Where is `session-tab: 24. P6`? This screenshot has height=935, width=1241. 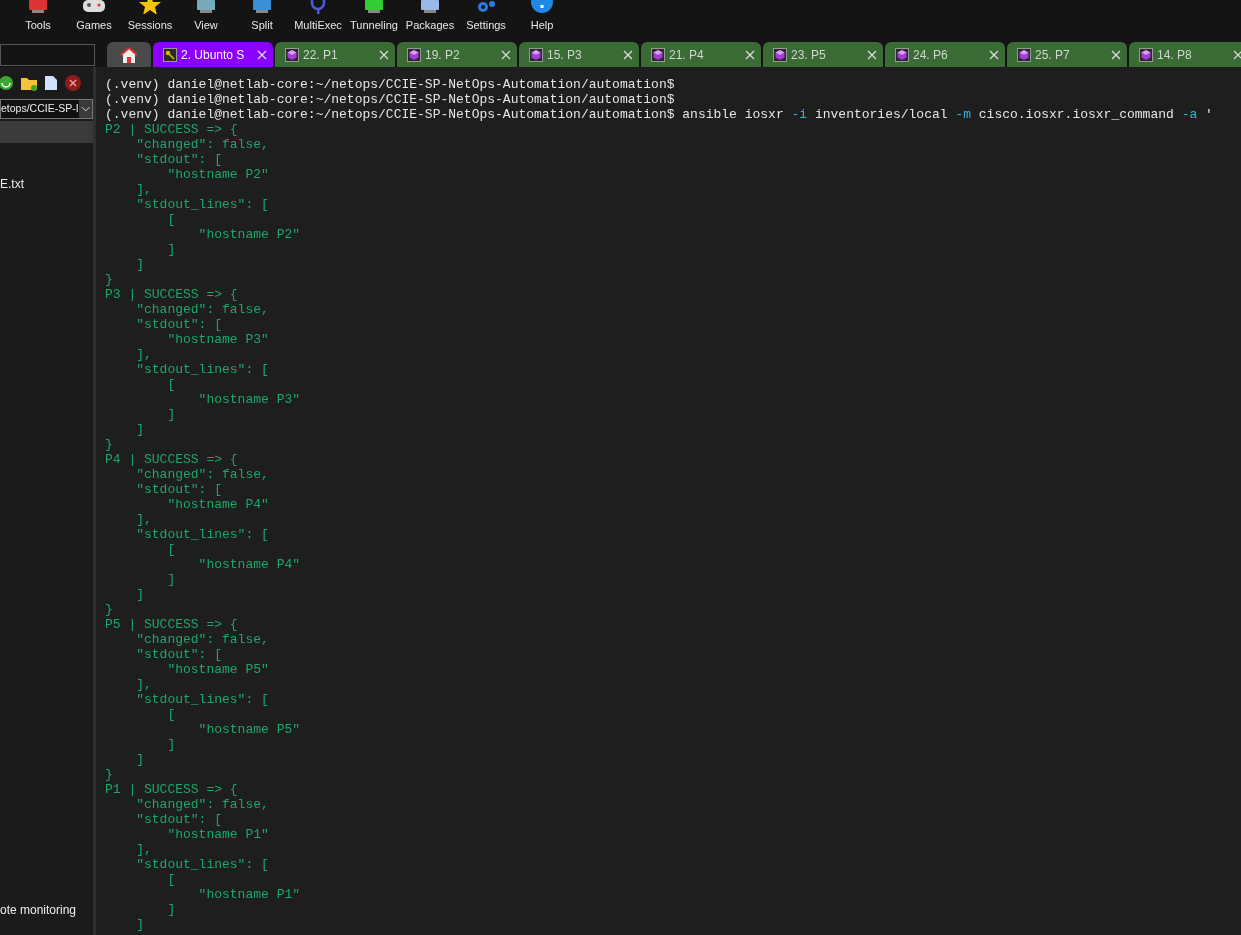
session-tab: 24. P6 is located at coordinates (945, 54).